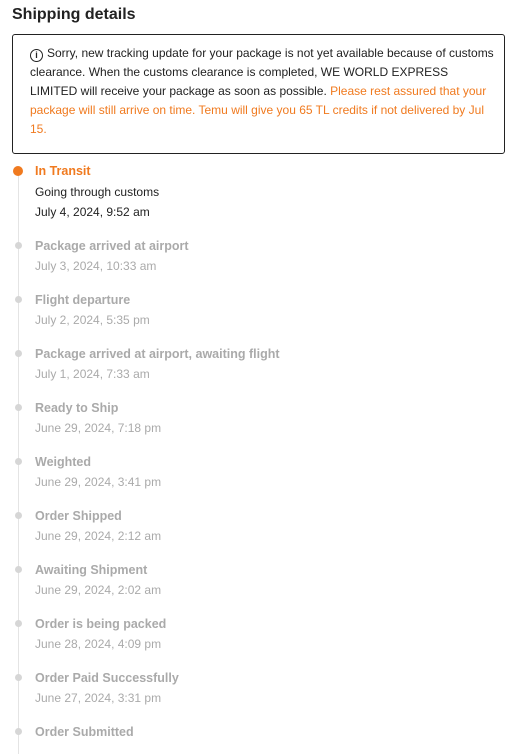  What do you see at coordinates (97, 192) in the screenshot?
I see `step-description: Going through customs` at bounding box center [97, 192].